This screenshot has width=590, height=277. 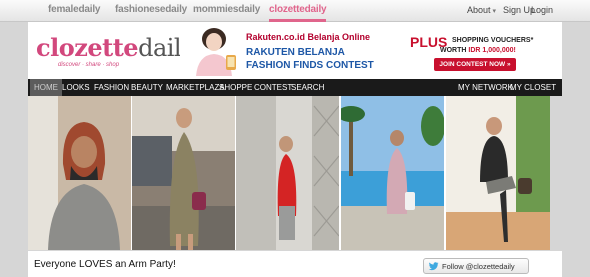 I want to click on twitter-icon, so click(x=433, y=266).